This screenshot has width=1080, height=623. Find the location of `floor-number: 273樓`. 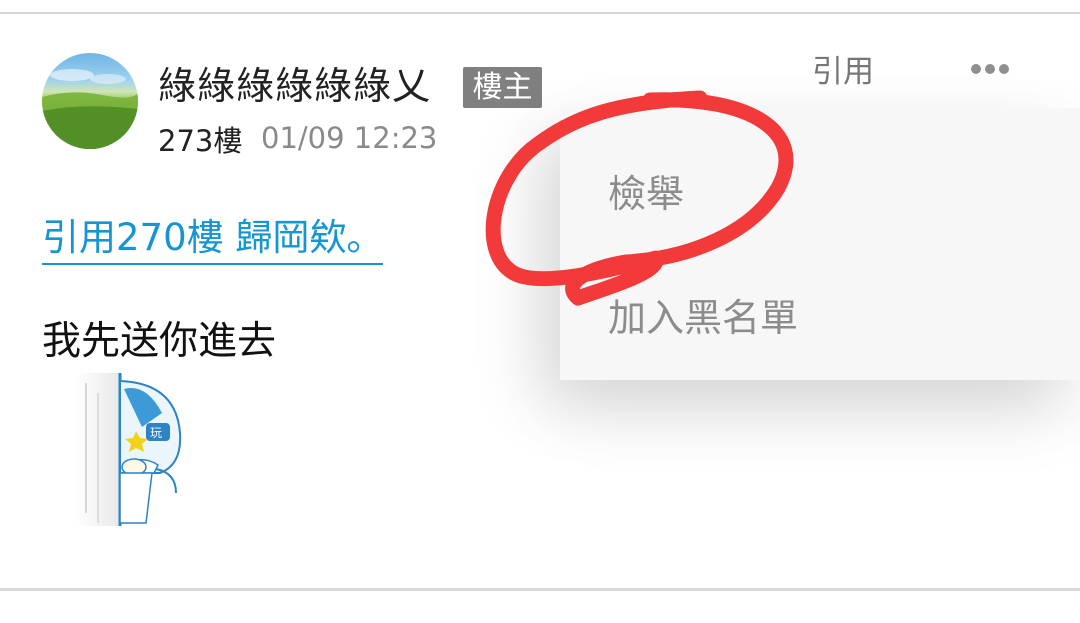

floor-number: 273樓 is located at coordinates (200, 141).